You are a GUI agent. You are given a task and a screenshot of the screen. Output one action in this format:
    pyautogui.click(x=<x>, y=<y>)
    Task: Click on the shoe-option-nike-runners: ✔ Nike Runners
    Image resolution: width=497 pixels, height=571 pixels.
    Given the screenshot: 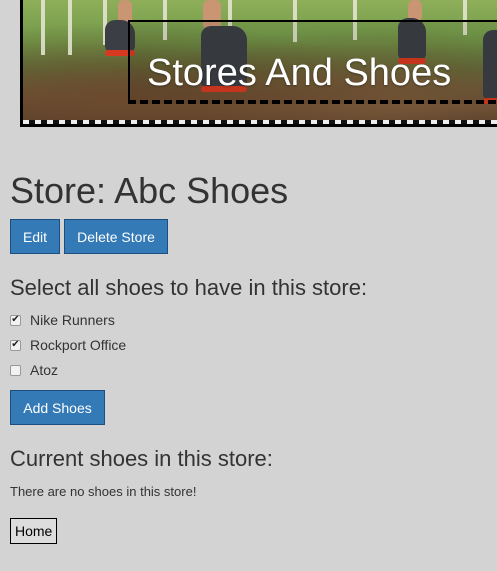 What is the action you would take?
    pyautogui.click(x=62, y=320)
    